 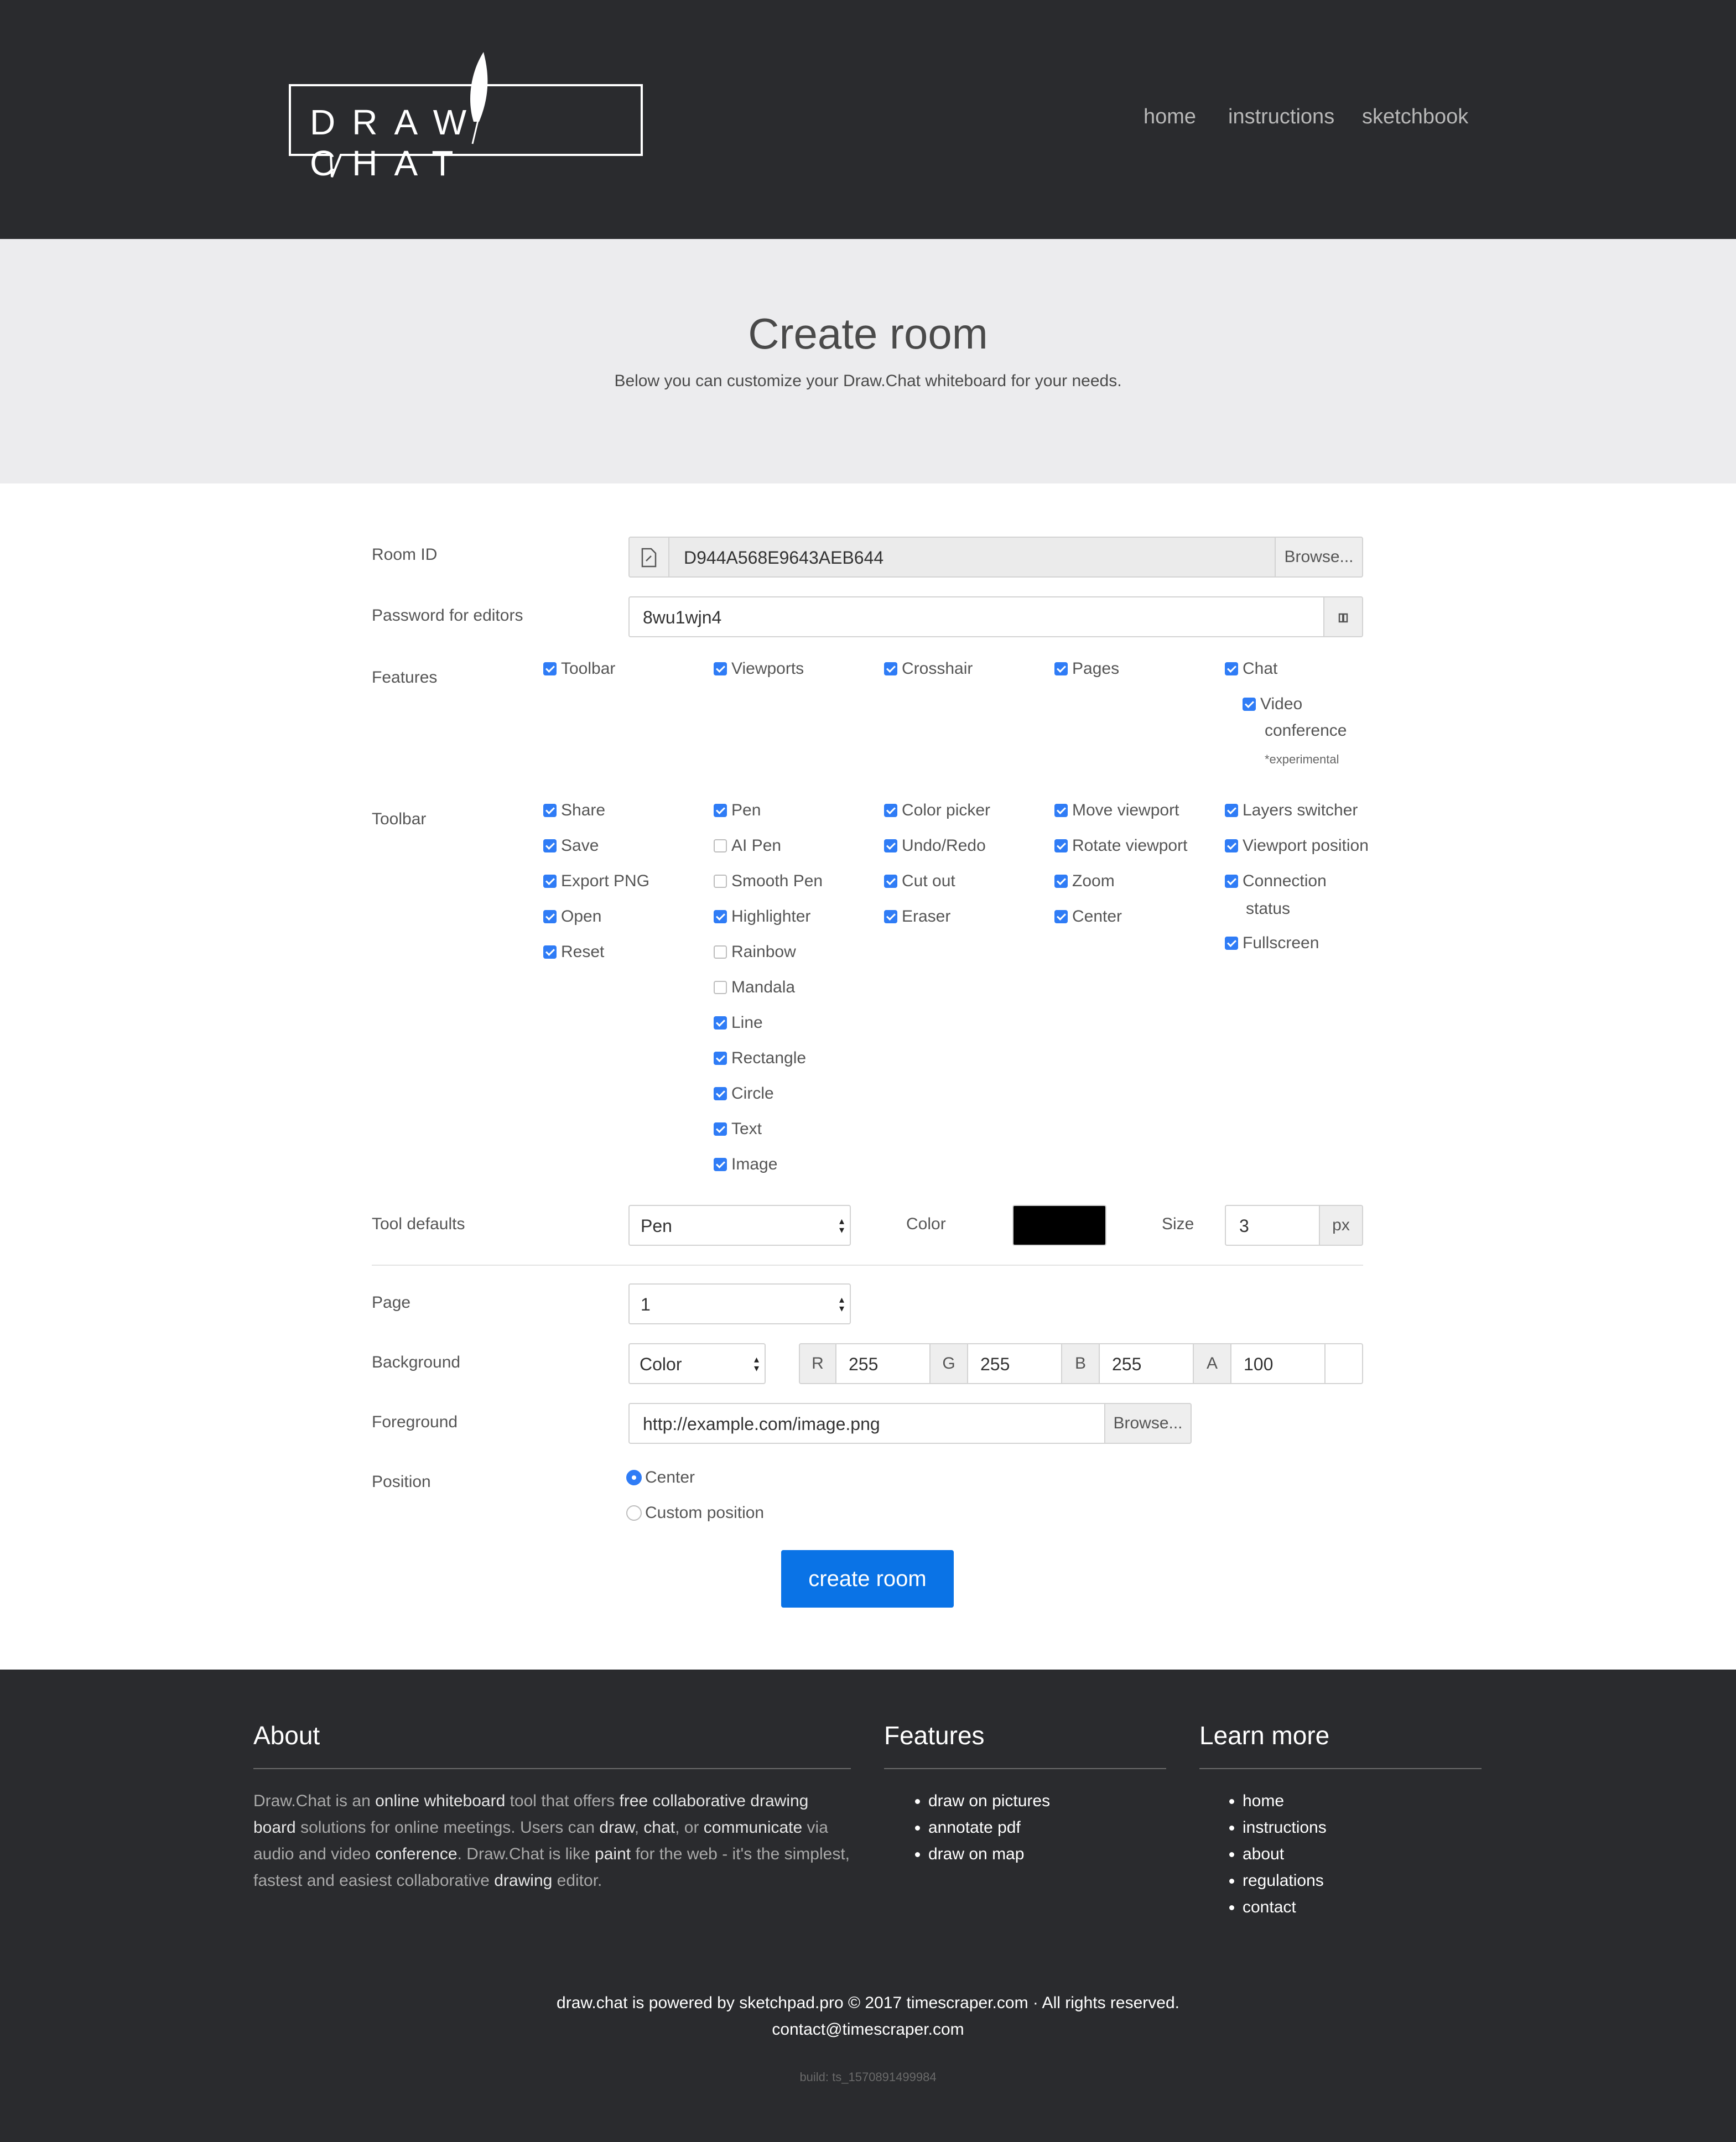 I want to click on feature-viewports: Viewports, so click(x=759, y=668).